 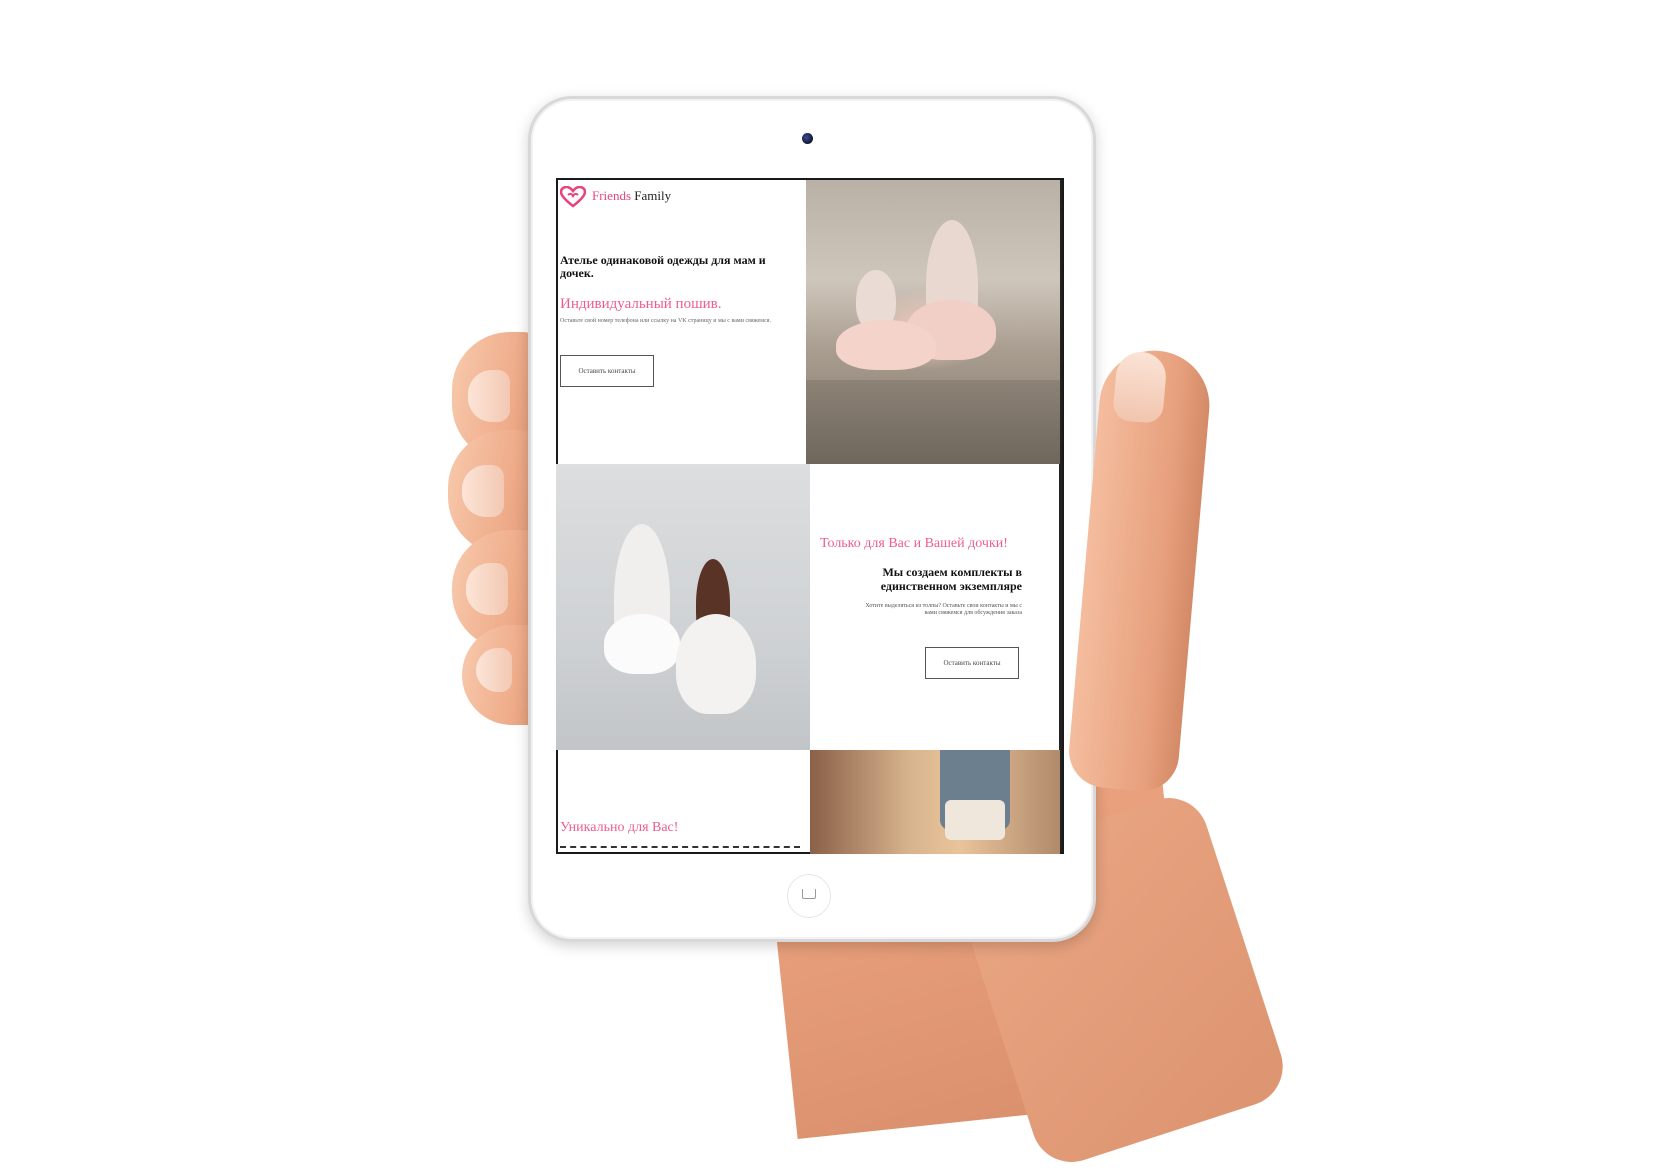 What do you see at coordinates (716, 664) in the screenshot?
I see `photo-dress-mother` at bounding box center [716, 664].